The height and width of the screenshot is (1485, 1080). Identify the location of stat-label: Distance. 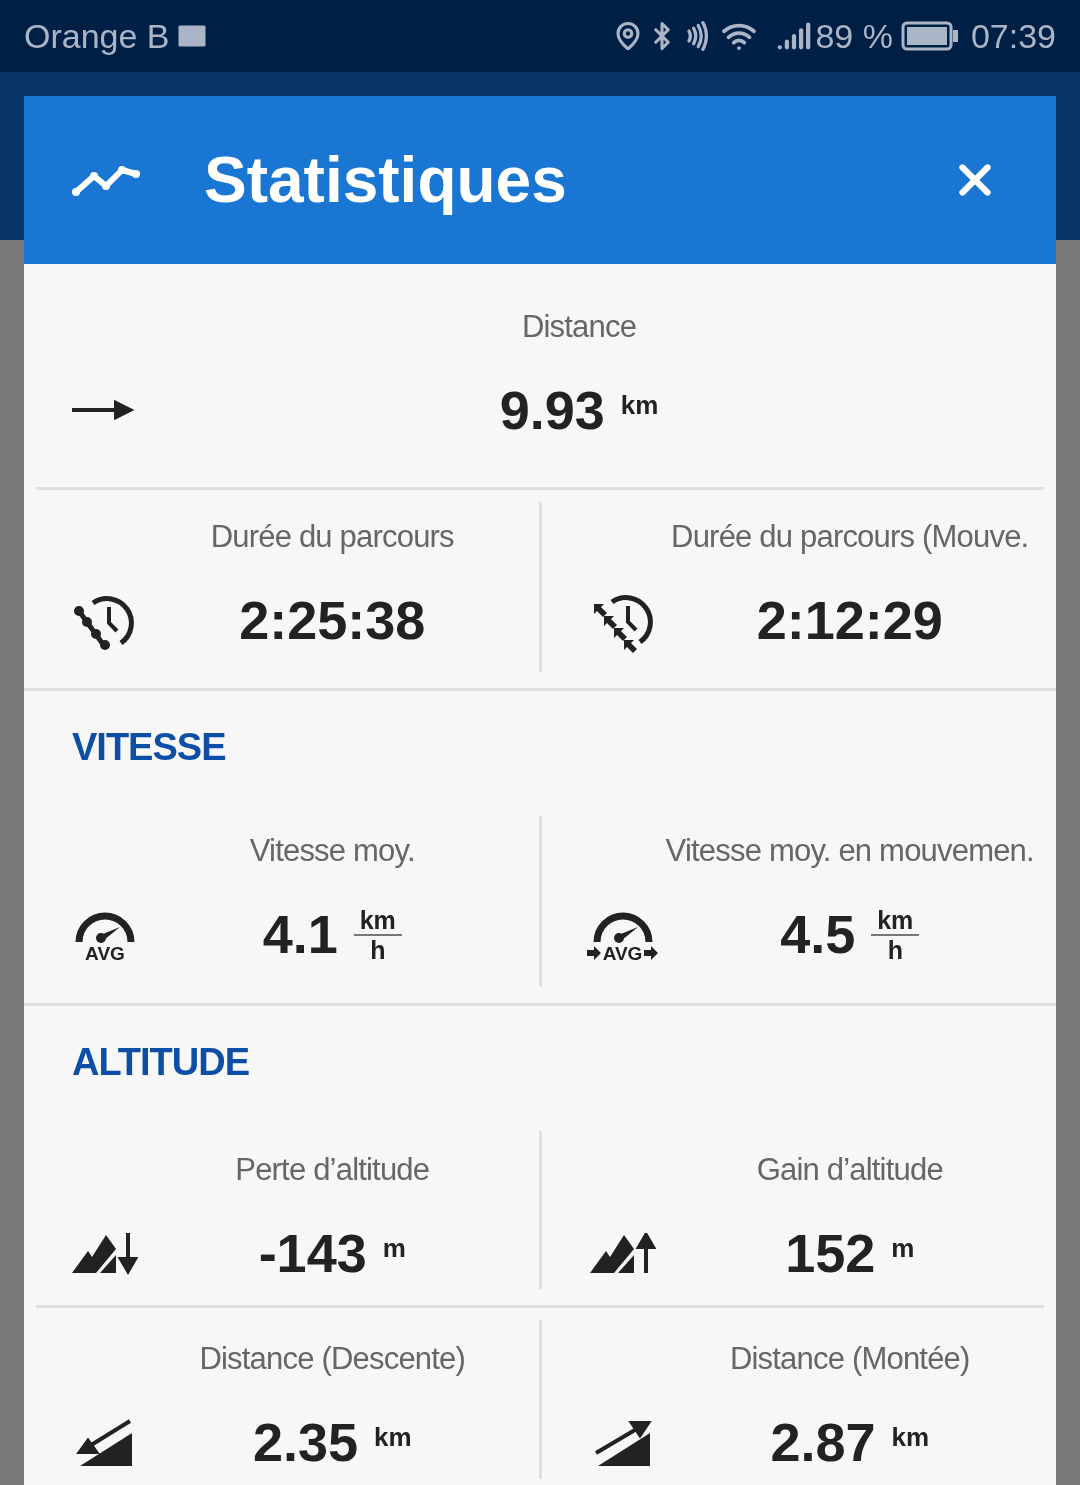
(579, 327).